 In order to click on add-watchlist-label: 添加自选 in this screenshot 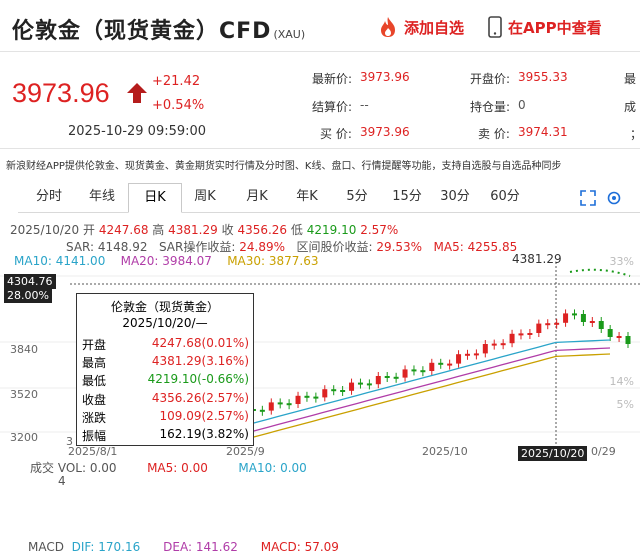, I will do `click(434, 27)`.